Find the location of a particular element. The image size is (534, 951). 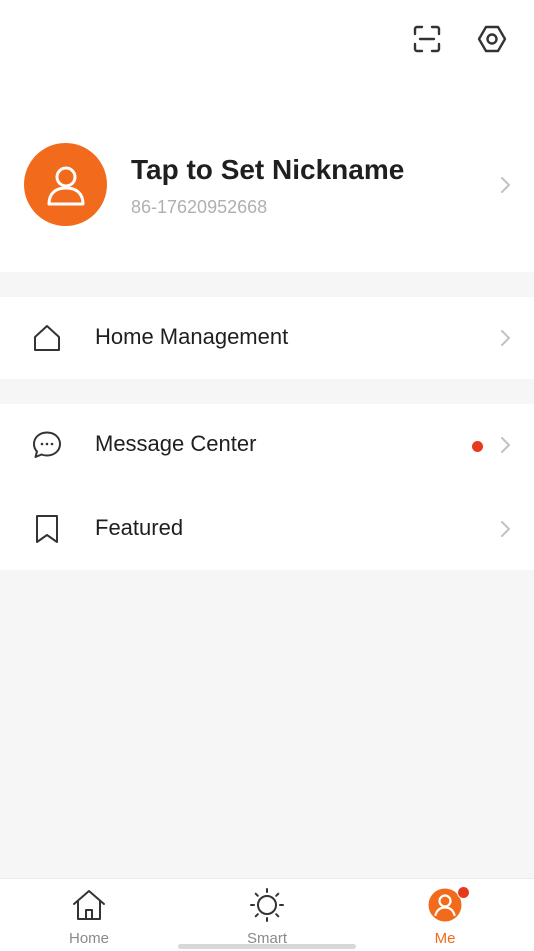

avatar is located at coordinates (65, 184).